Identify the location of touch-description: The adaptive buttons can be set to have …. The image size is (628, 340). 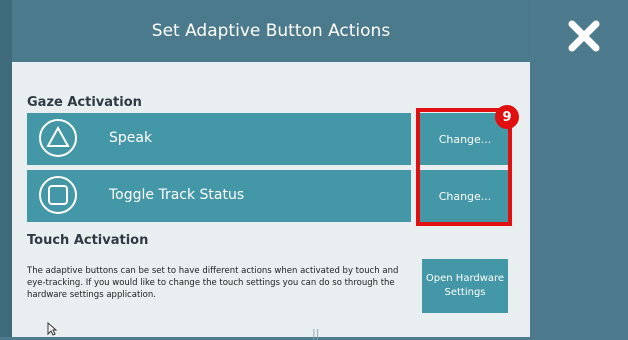
(213, 283).